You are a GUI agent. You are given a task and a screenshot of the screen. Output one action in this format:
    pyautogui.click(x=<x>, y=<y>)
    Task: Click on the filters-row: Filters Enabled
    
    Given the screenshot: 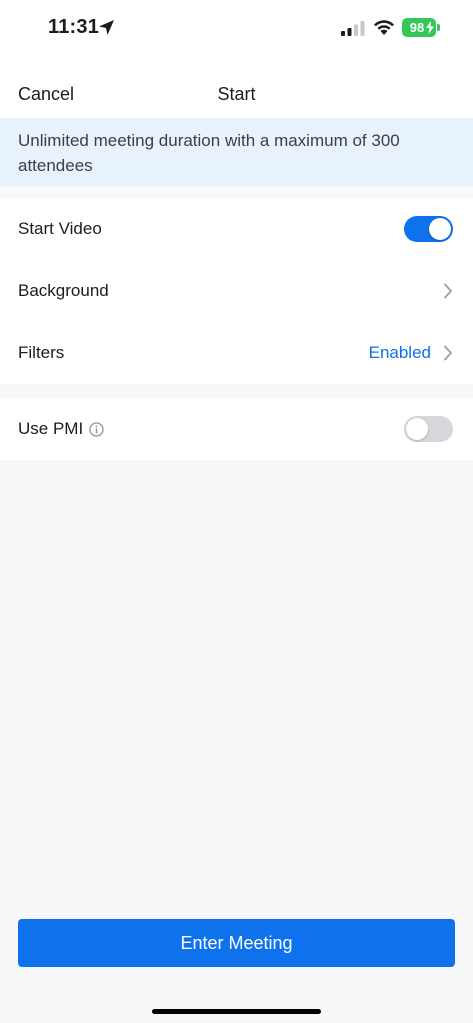 What is the action you would take?
    pyautogui.click(x=236, y=353)
    